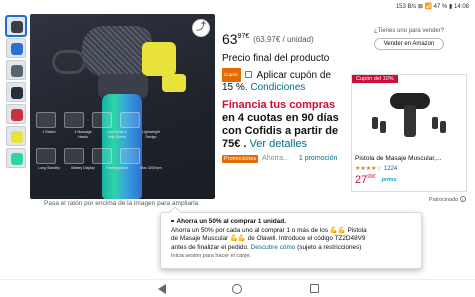  What do you see at coordinates (230, 39) in the screenshot?
I see `price-whole: 63` at bounding box center [230, 39].